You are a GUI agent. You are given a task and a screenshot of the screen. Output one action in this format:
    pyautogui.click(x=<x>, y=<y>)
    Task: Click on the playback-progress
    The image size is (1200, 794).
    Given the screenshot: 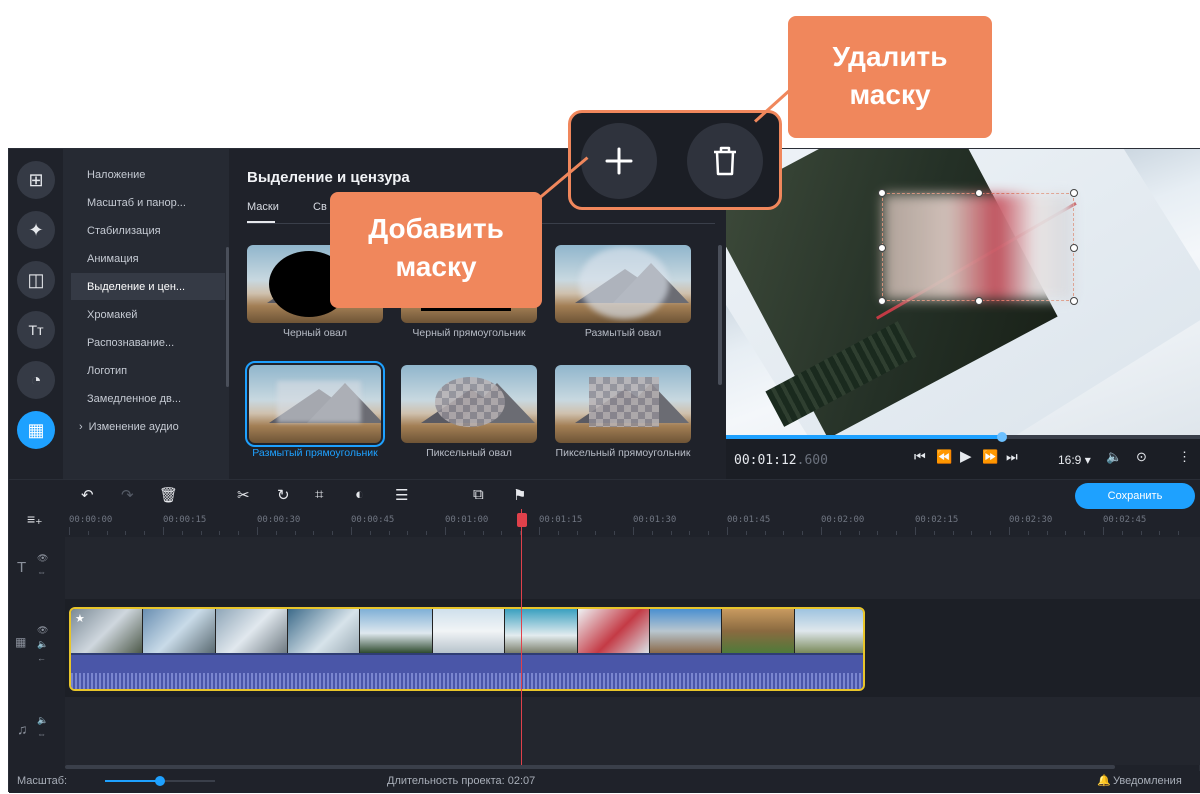 What is the action you would take?
    pyautogui.click(x=963, y=437)
    